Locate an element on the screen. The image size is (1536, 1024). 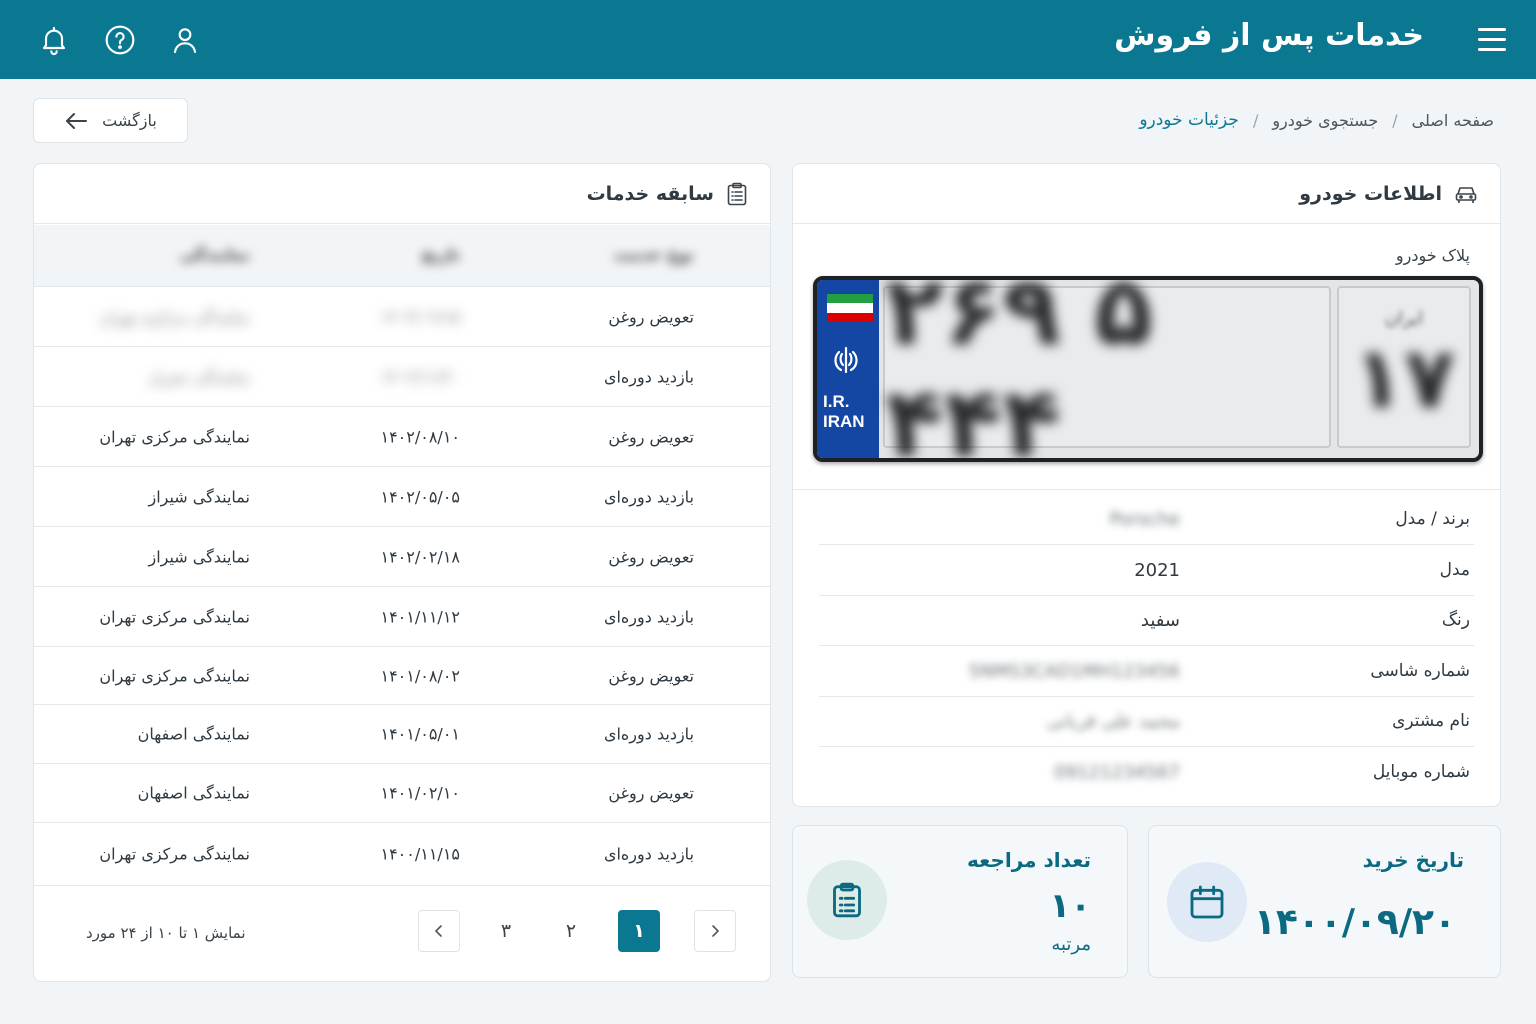
vehicle-info-label: شماره شاسی is located at coordinates (1420, 670).